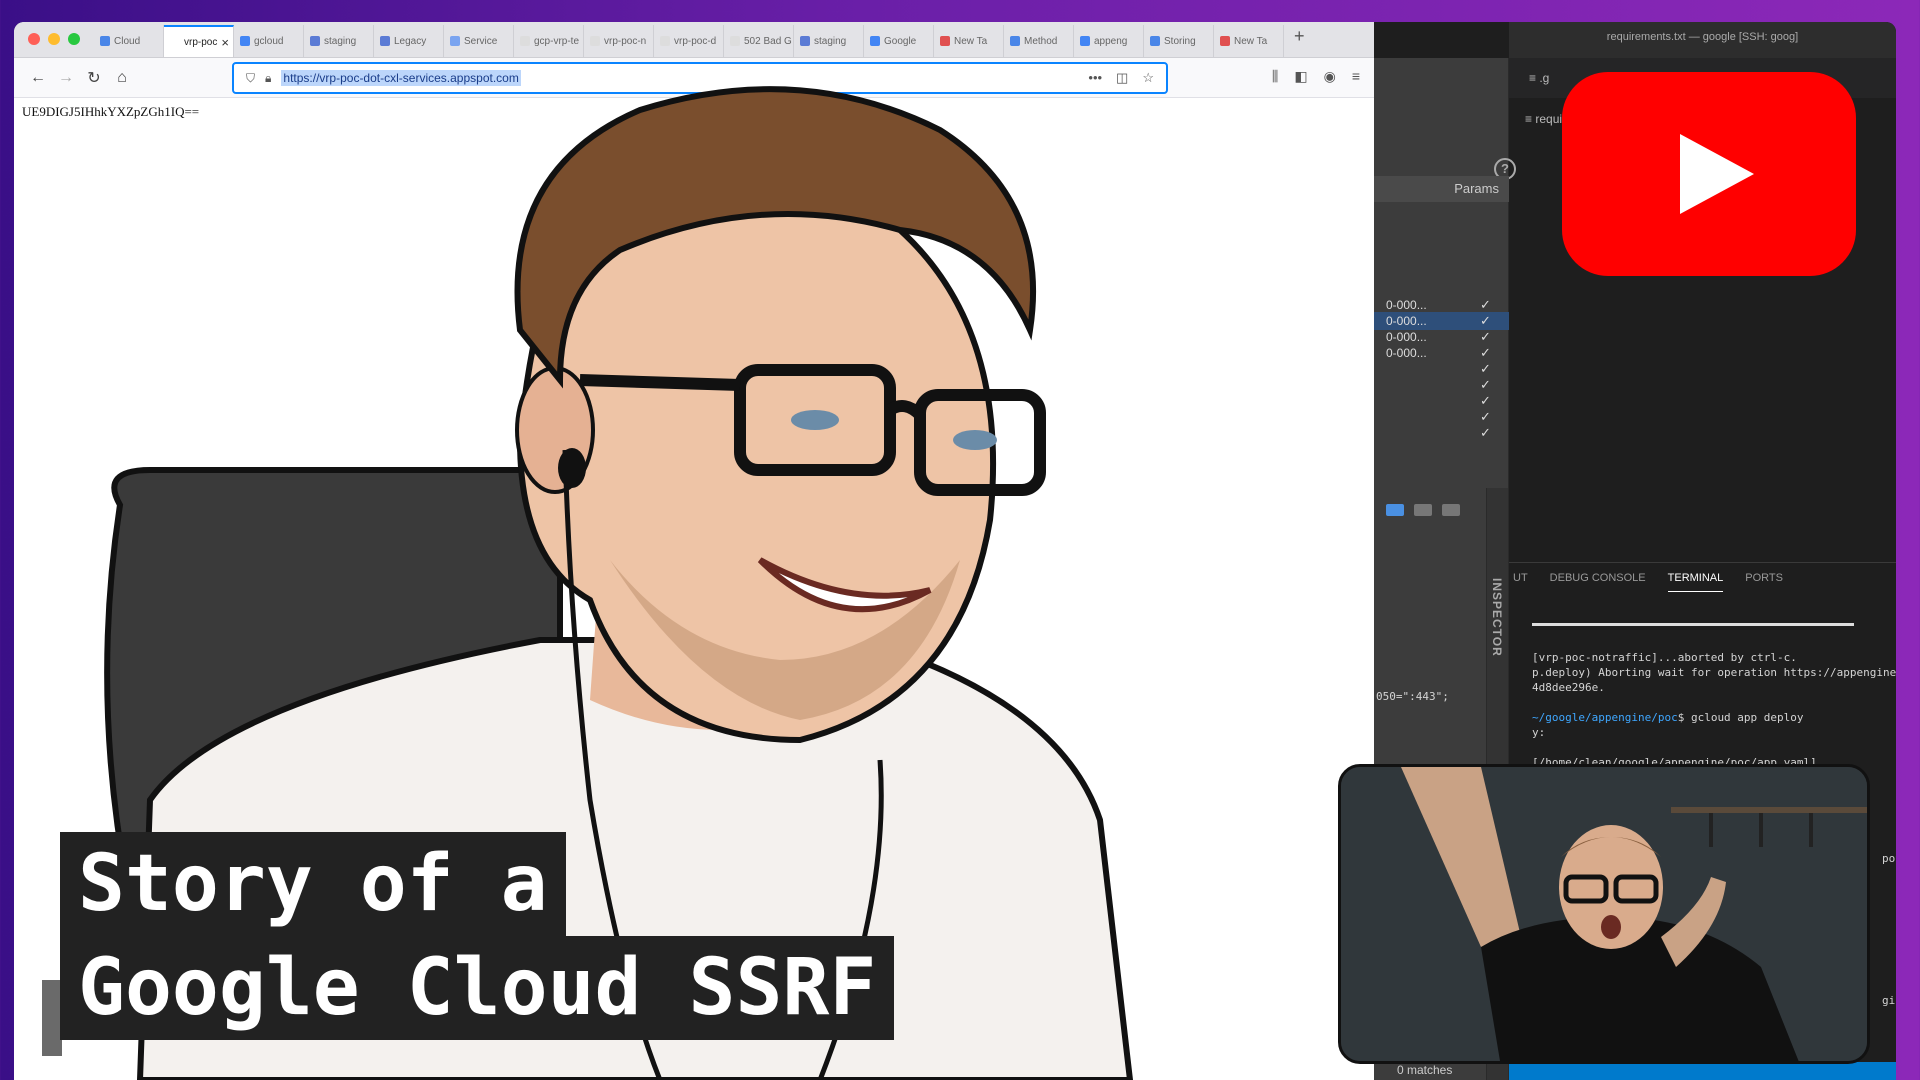 This screenshot has height=1080, width=1920. What do you see at coordinates (52, 1018) in the screenshot?
I see `title-accent` at bounding box center [52, 1018].